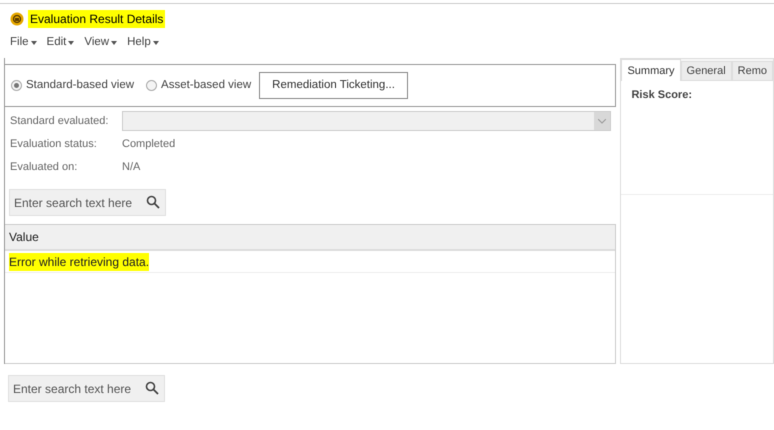 The height and width of the screenshot is (430, 774). Describe the element at coordinates (752, 70) in the screenshot. I see `tab: Remo` at that location.